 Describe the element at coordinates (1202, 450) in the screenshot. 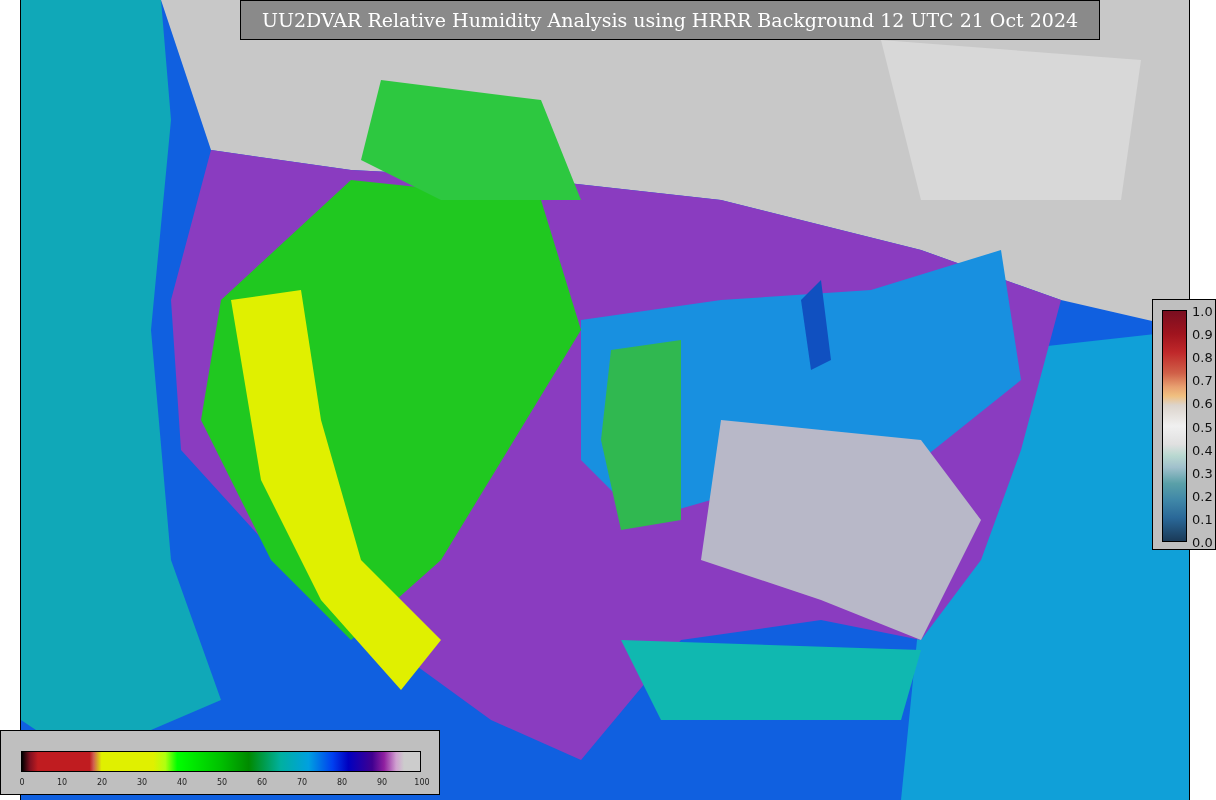

I see `tick-label: 0.4` at that location.